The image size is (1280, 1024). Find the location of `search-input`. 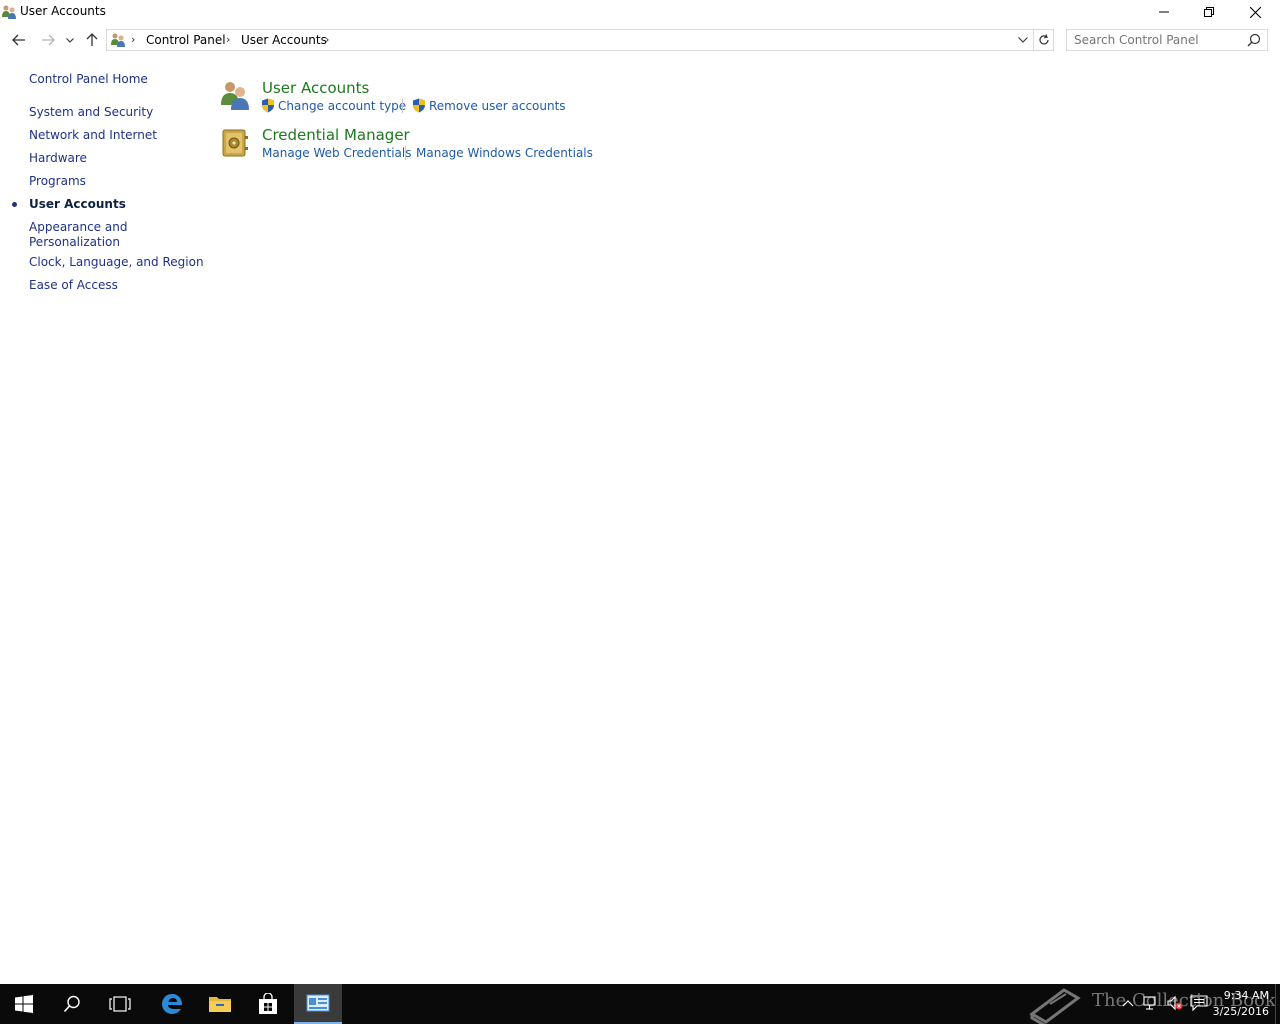

search-input is located at coordinates (1155, 40).